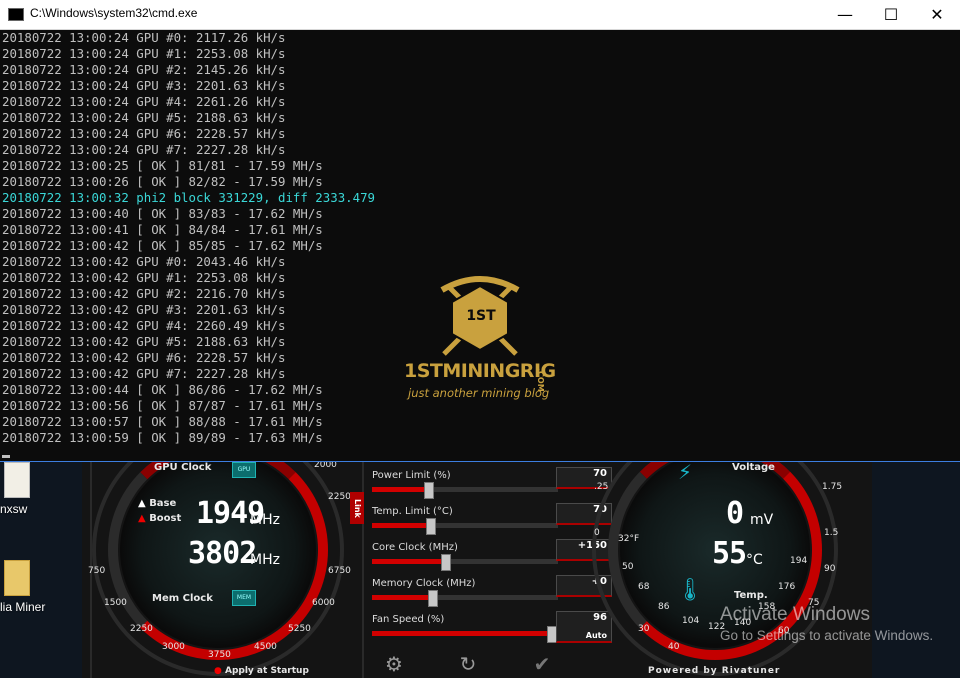 The height and width of the screenshot is (678, 960). Describe the element at coordinates (114, 13) in the screenshot. I see `window-title: C:\Windows\system32\cmd.exe` at that location.